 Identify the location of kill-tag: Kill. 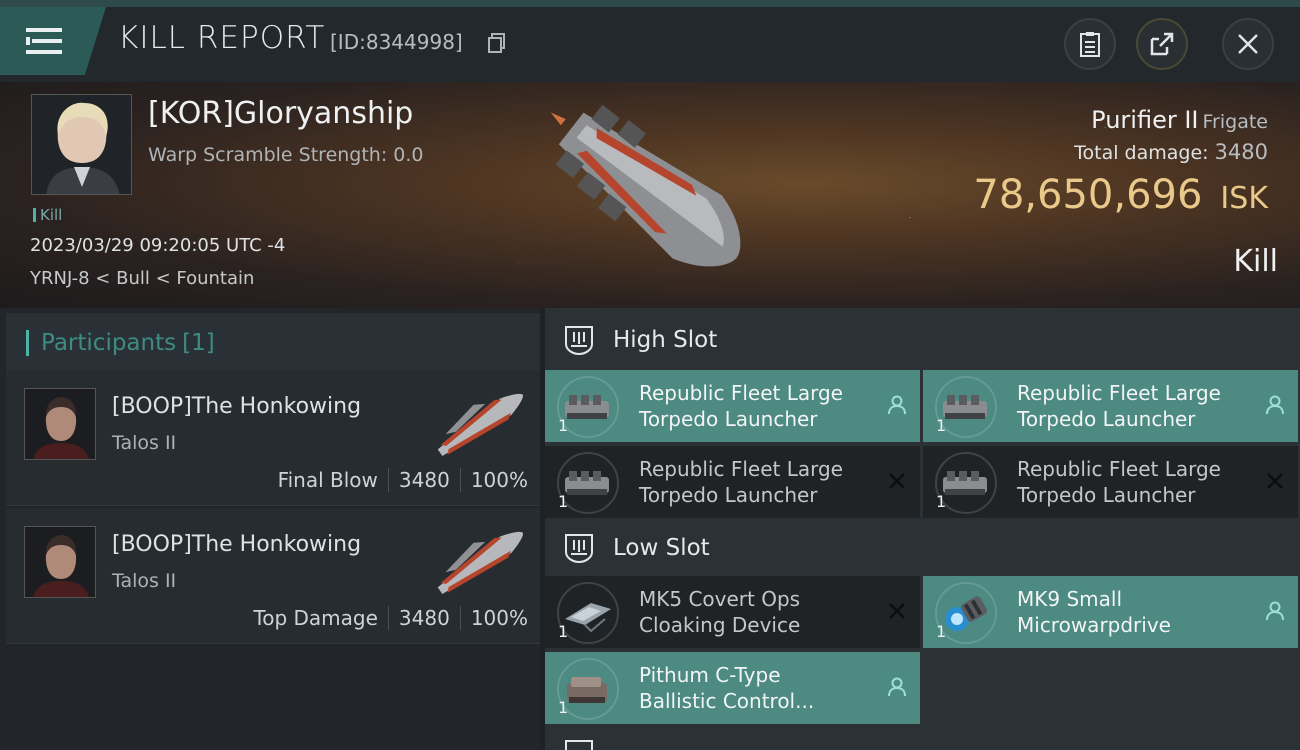
(47, 215).